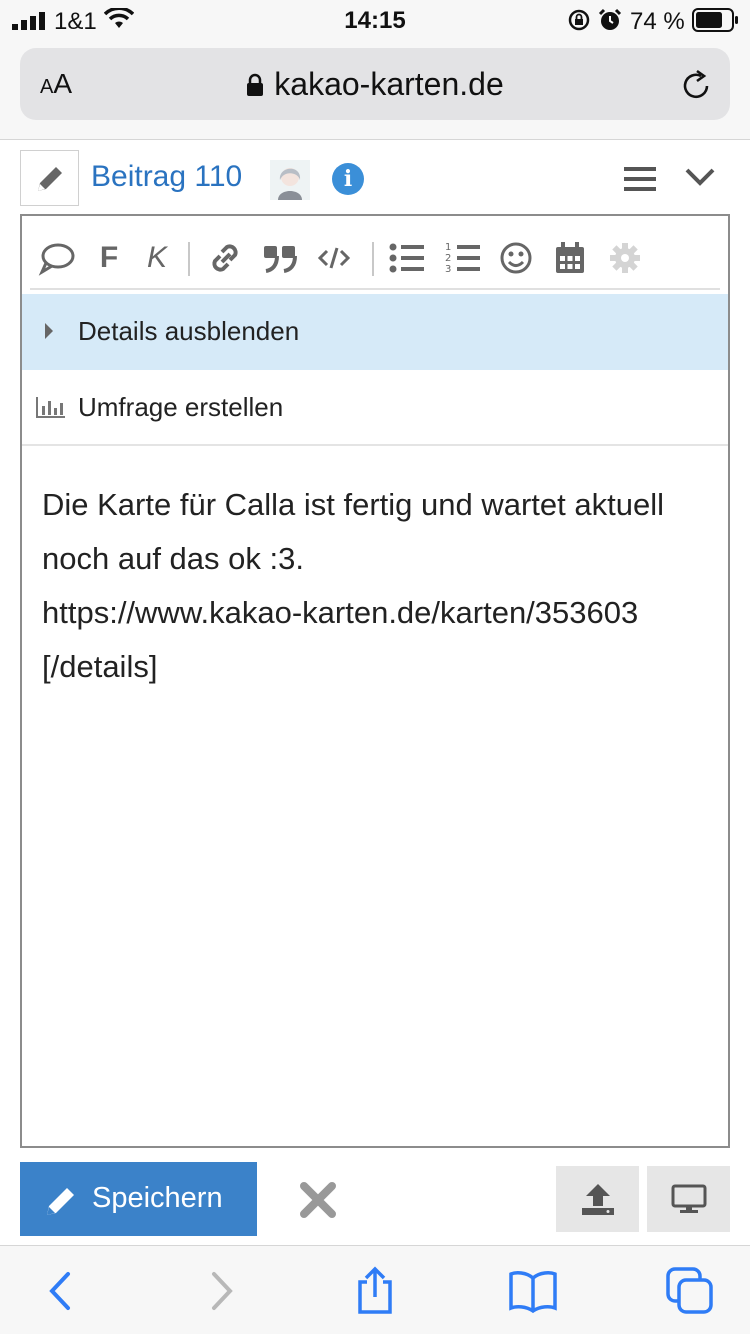  What do you see at coordinates (109, 258) in the screenshot?
I see `bold-button: F` at bounding box center [109, 258].